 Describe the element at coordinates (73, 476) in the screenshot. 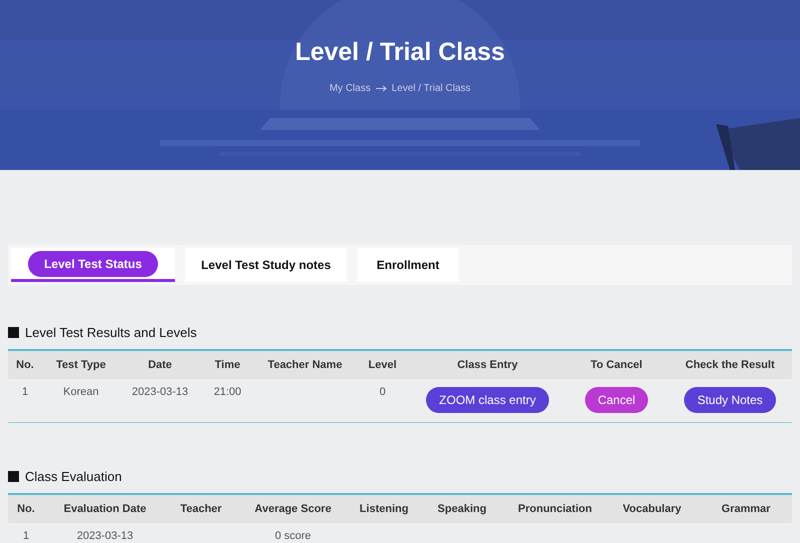

I see `section-title: Class Evaluation` at that location.